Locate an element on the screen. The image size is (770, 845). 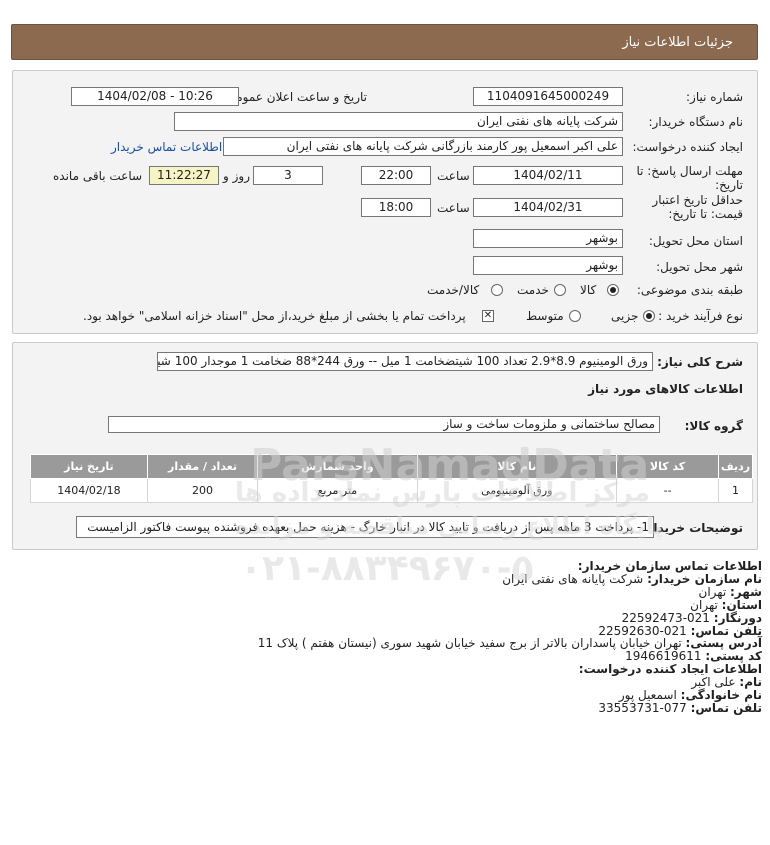
process-radio-minor is located at coordinates (649, 316).